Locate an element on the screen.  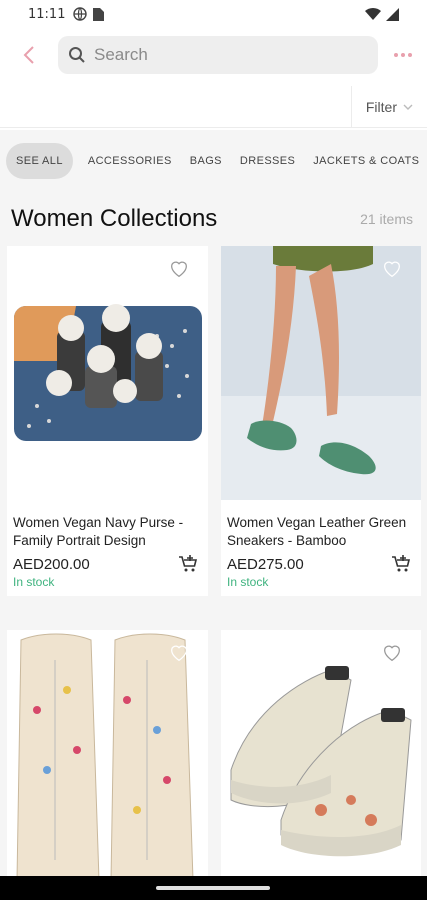
chevron-down-icon is located at coordinates (408, 107).